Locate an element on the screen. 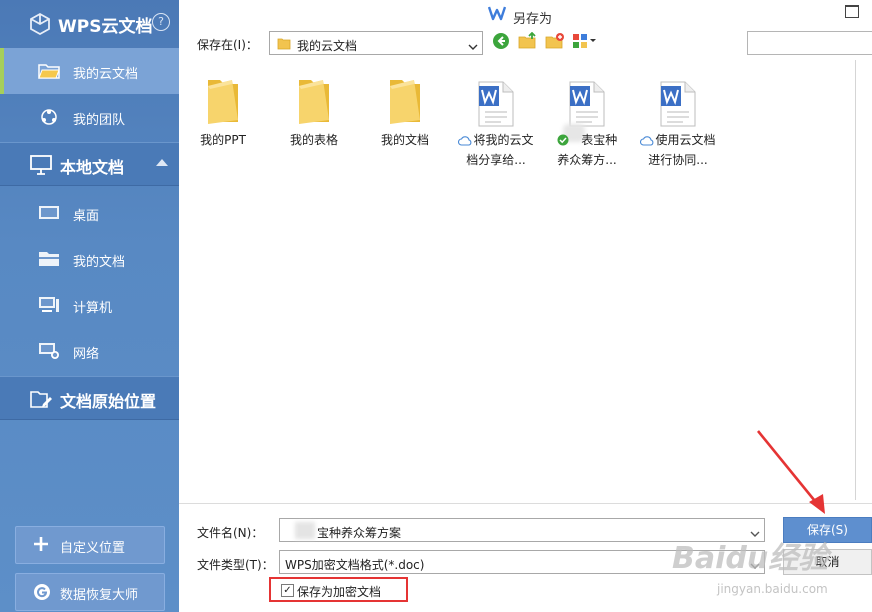 Image resolution: width=872 pixels, height=612 pixels. location-dropdown: 我的云文档 is located at coordinates (376, 43).